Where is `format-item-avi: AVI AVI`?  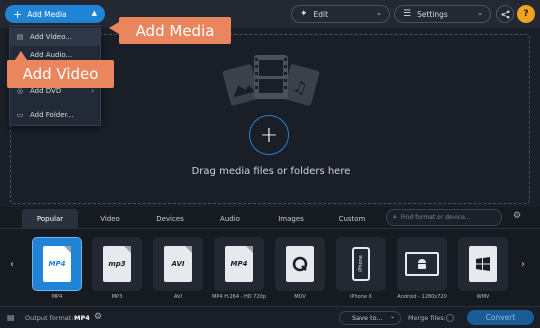 format-item-avi: AVI AVI is located at coordinates (178, 273).